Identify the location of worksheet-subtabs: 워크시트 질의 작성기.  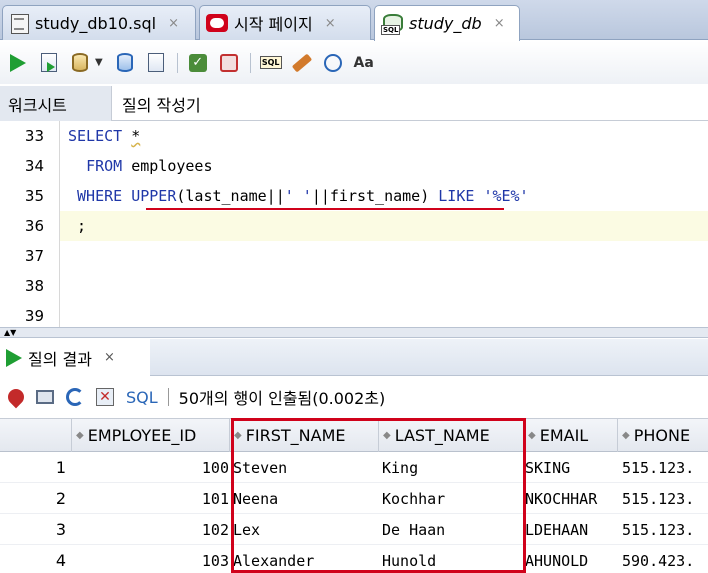
(354, 103).